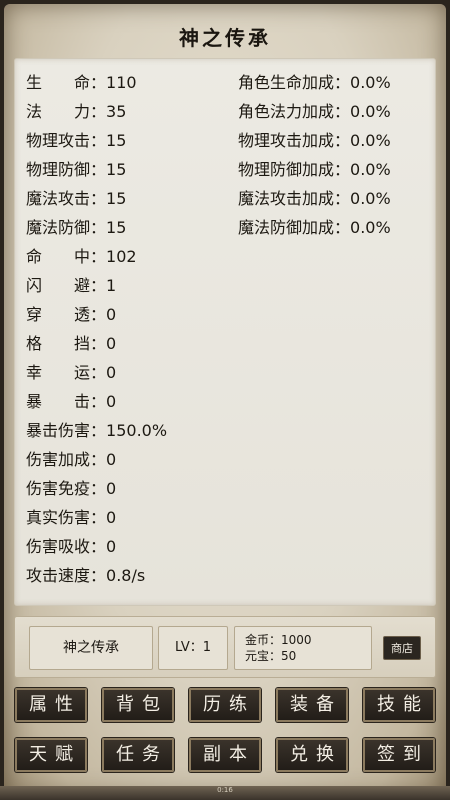  I want to click on stat-row: 魔法防御：15, so click(96, 227).